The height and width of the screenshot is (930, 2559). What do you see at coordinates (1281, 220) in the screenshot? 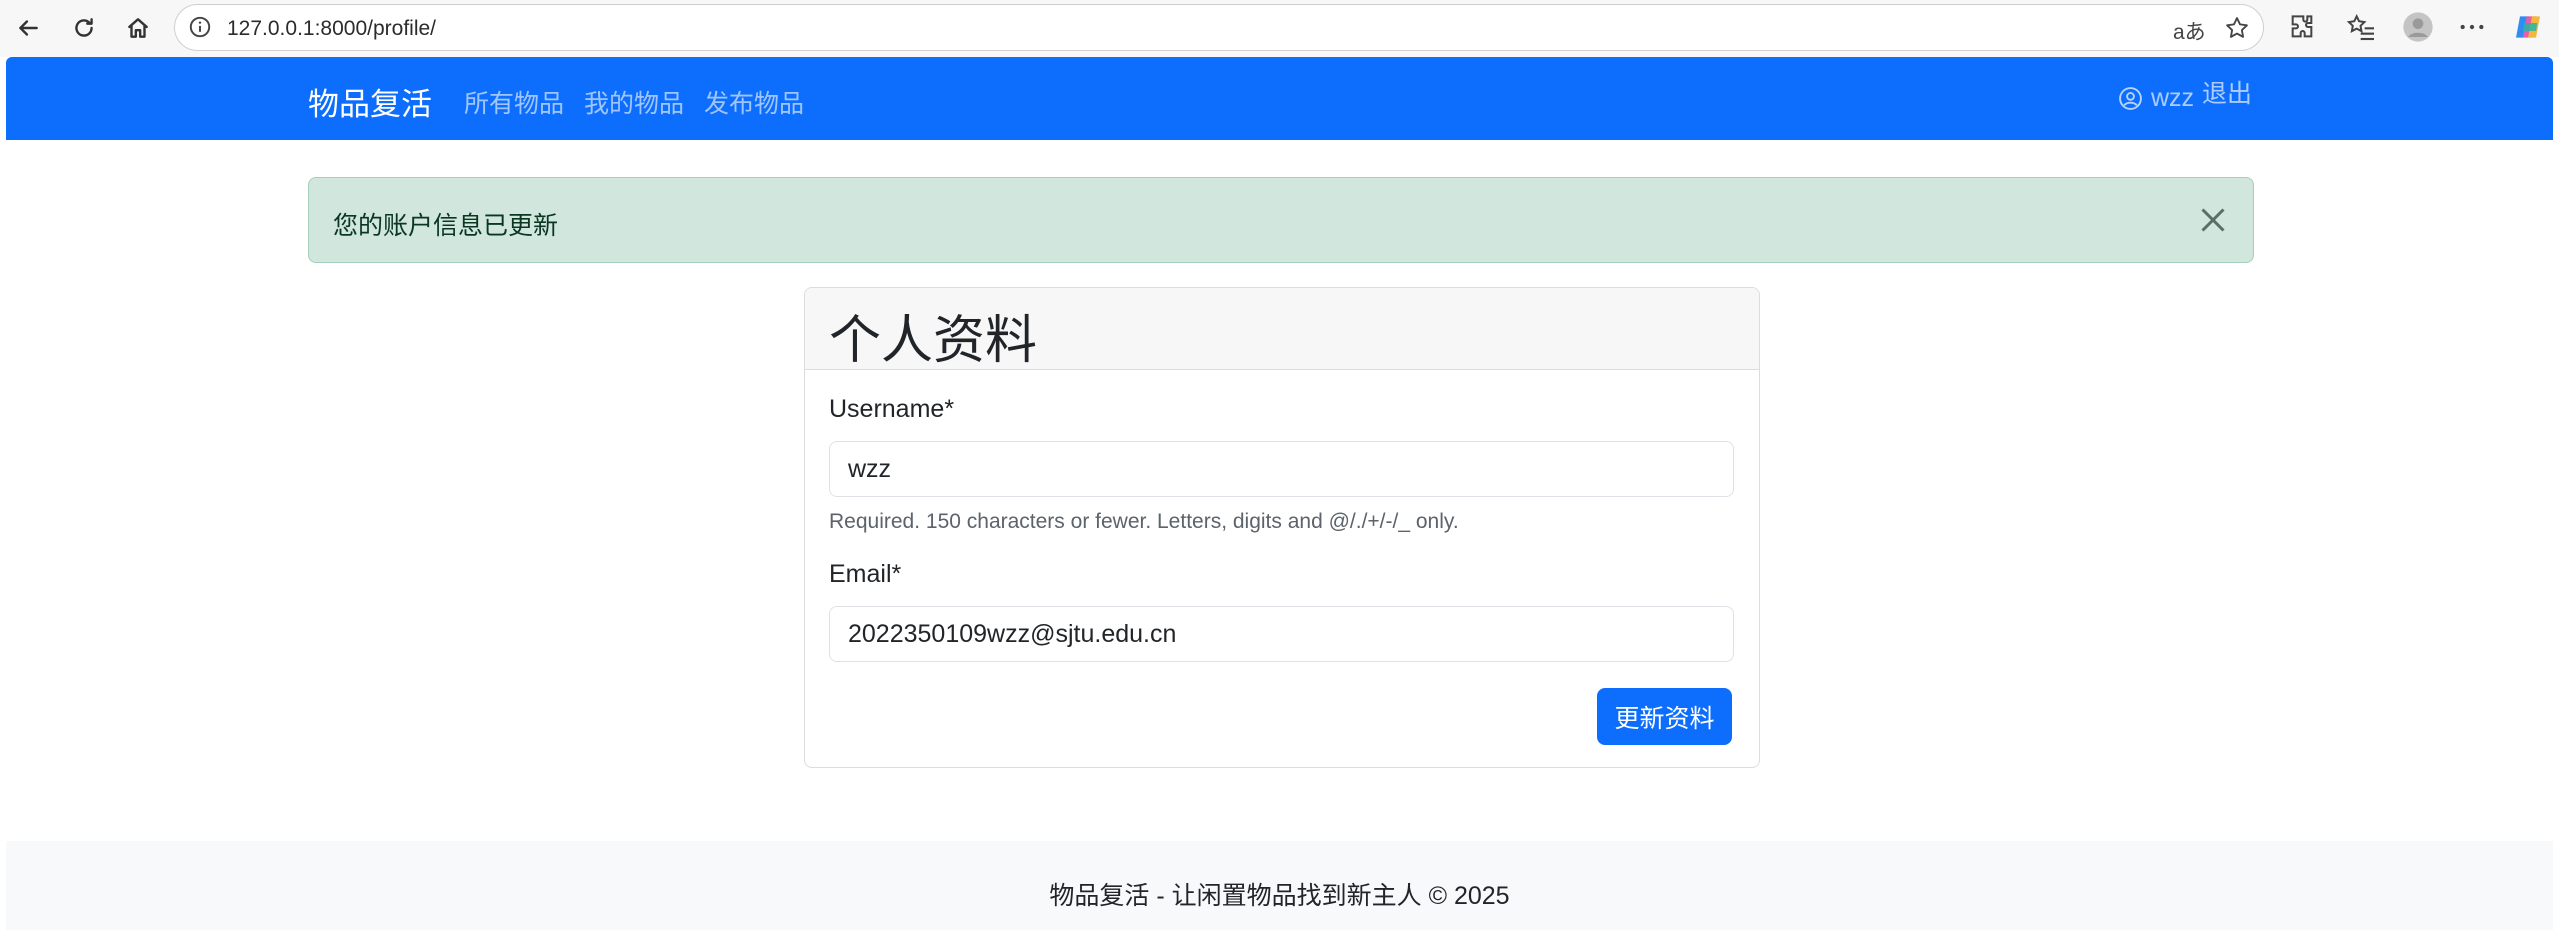
I see `success-alert: 您的账户信息已更新` at bounding box center [1281, 220].